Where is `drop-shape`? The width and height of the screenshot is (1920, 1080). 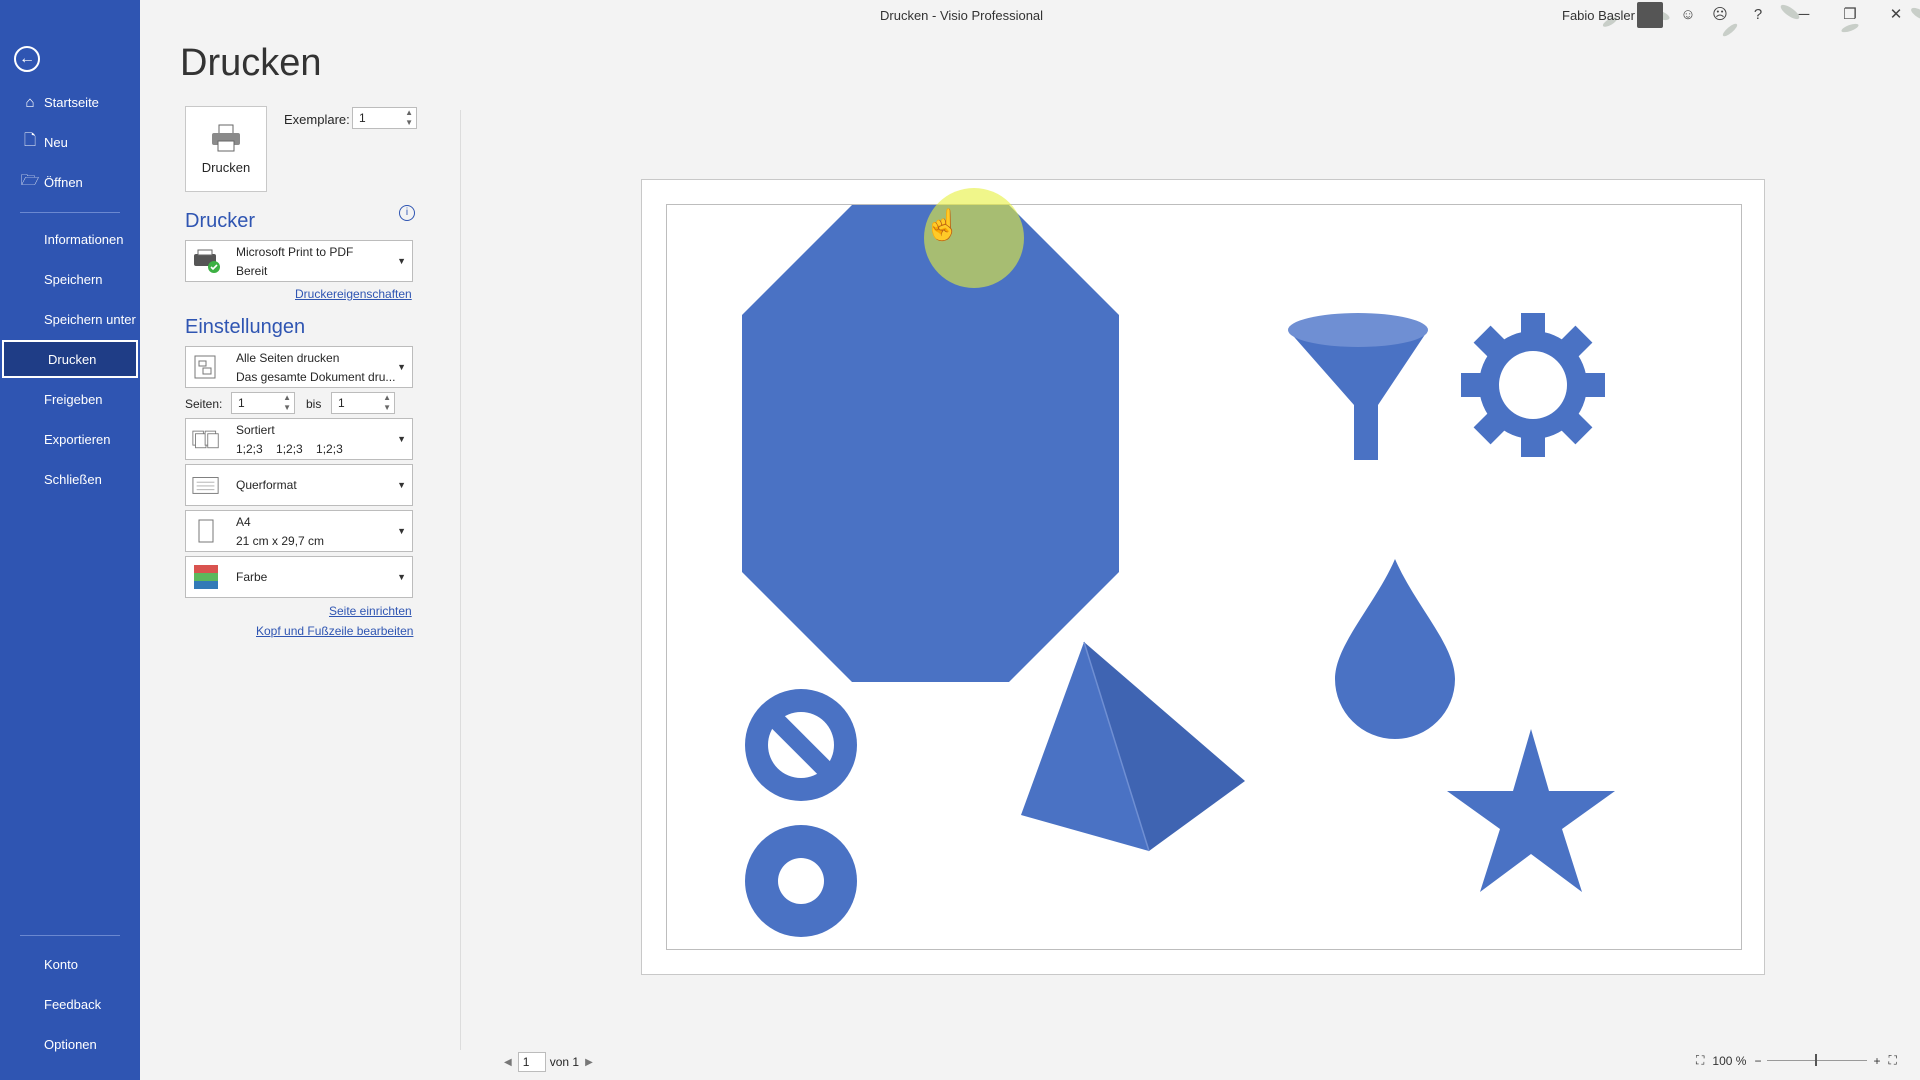
drop-shape is located at coordinates (1395, 649).